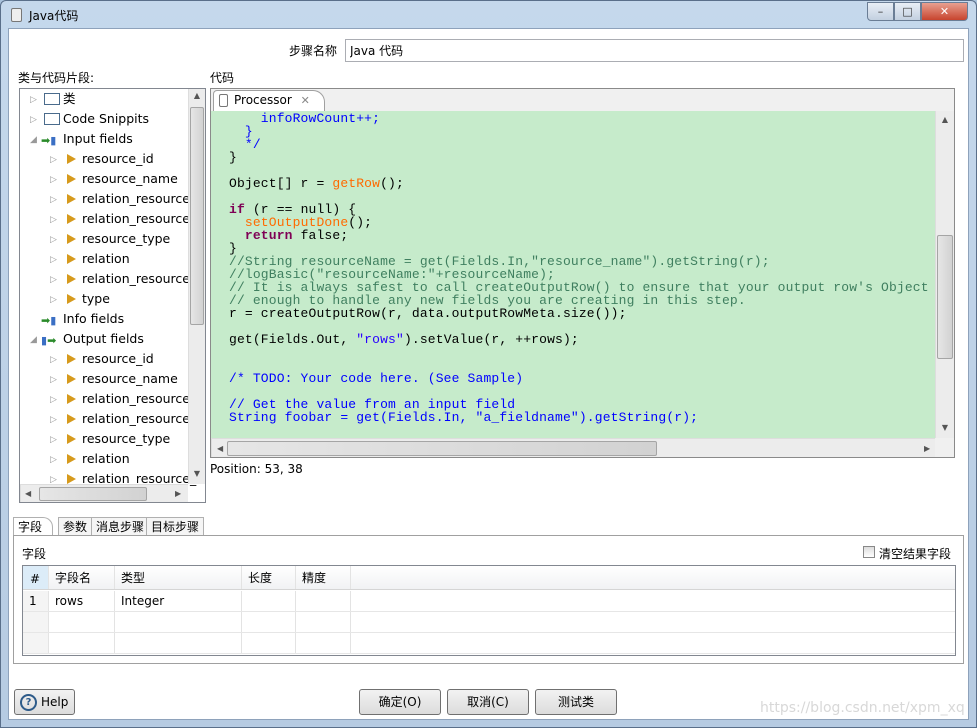 This screenshot has height=728, width=977. What do you see at coordinates (82, 577) in the screenshot?
I see `column-header-name: 字段名` at bounding box center [82, 577].